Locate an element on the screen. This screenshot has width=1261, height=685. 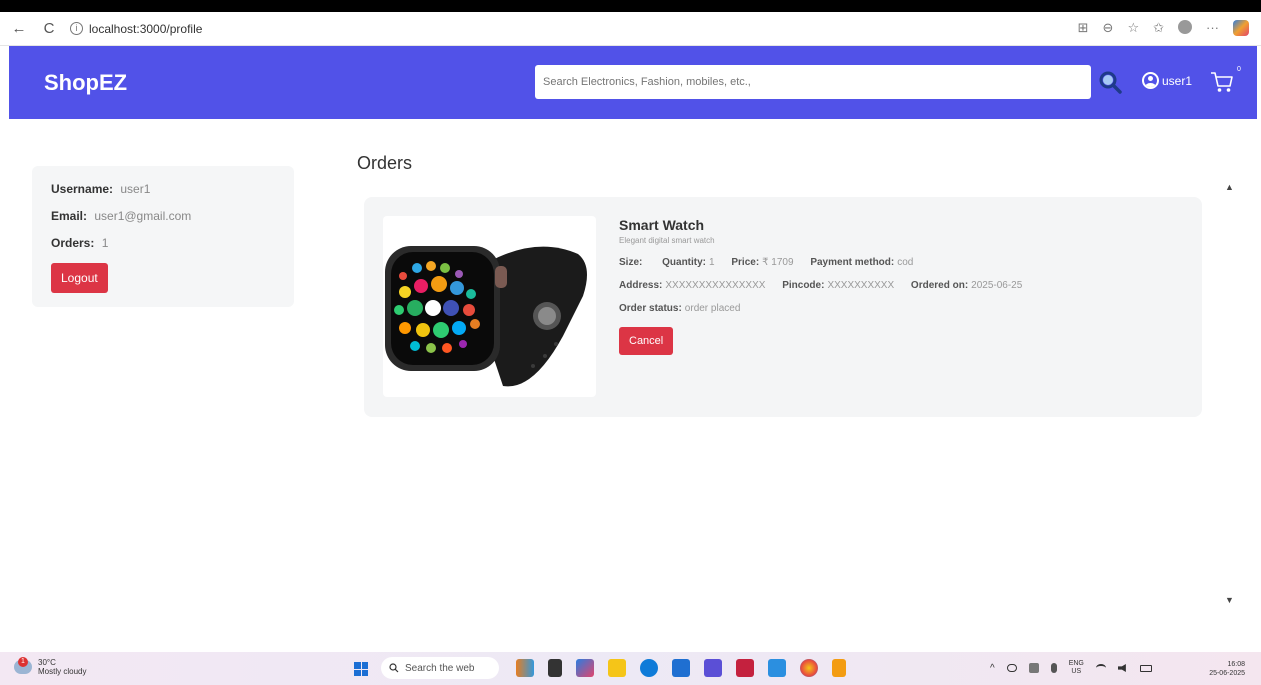
address-bar: i localhost:3000/profile is located at coordinates (136, 29).